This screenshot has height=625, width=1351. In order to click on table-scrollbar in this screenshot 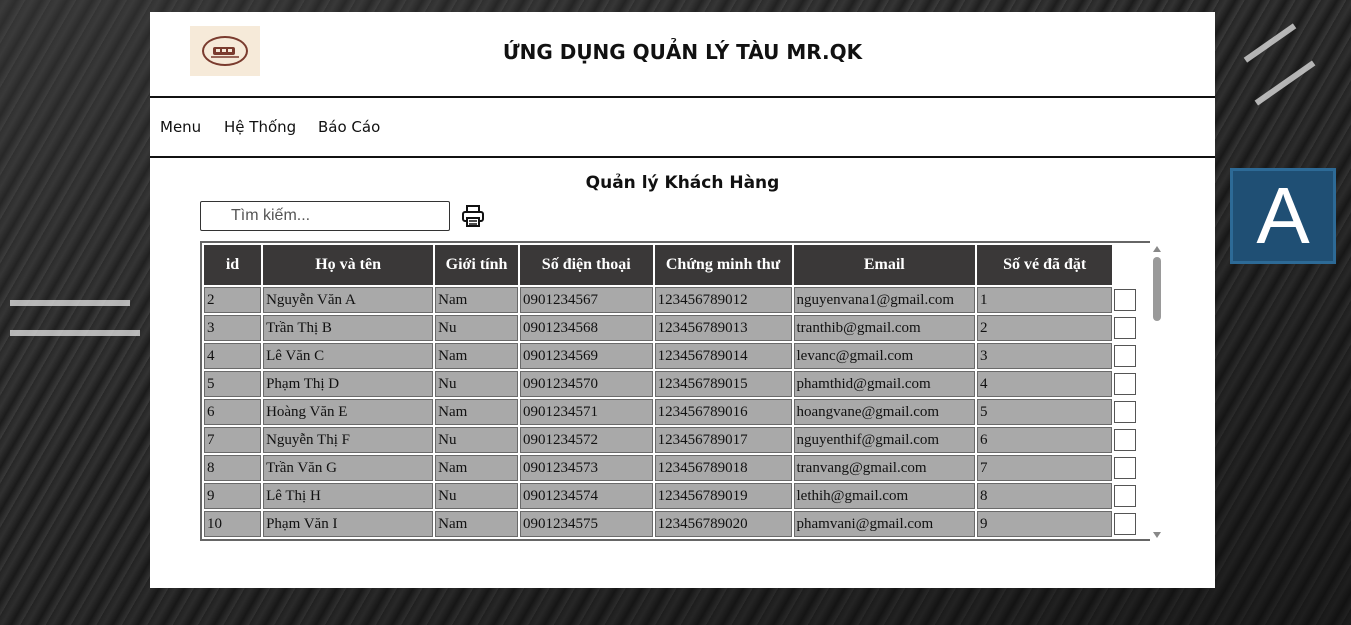, I will do `click(1157, 391)`.